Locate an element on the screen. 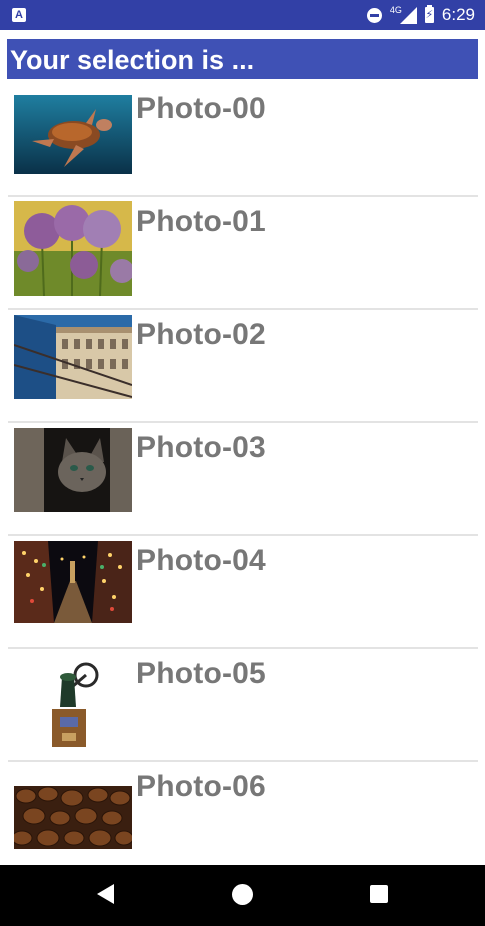  recents-icon is located at coordinates (379, 894).